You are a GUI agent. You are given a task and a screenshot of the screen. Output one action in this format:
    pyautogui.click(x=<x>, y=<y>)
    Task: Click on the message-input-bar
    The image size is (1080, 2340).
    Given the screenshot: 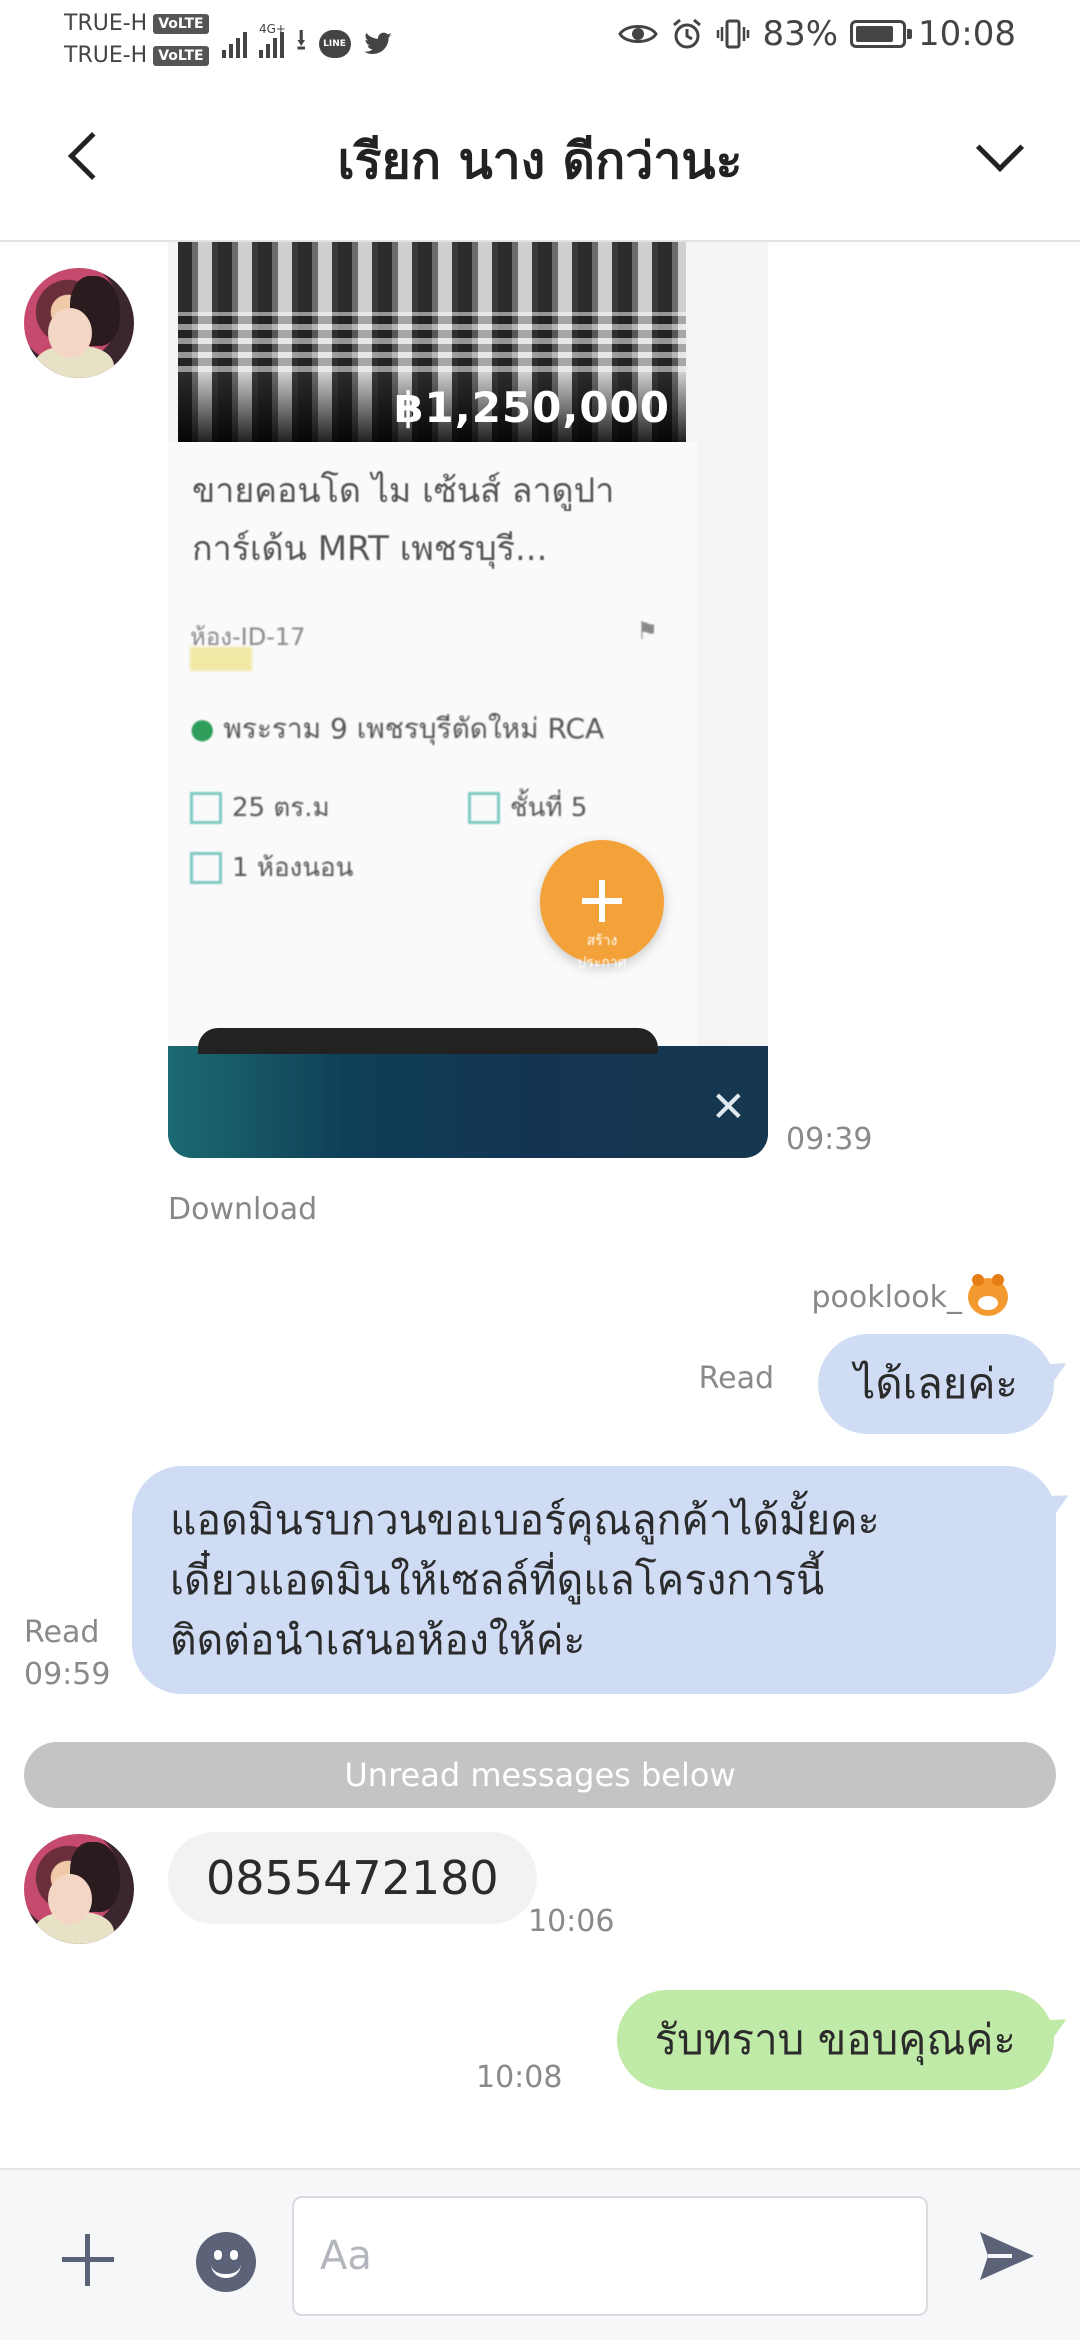 What is the action you would take?
    pyautogui.click(x=540, y=2254)
    